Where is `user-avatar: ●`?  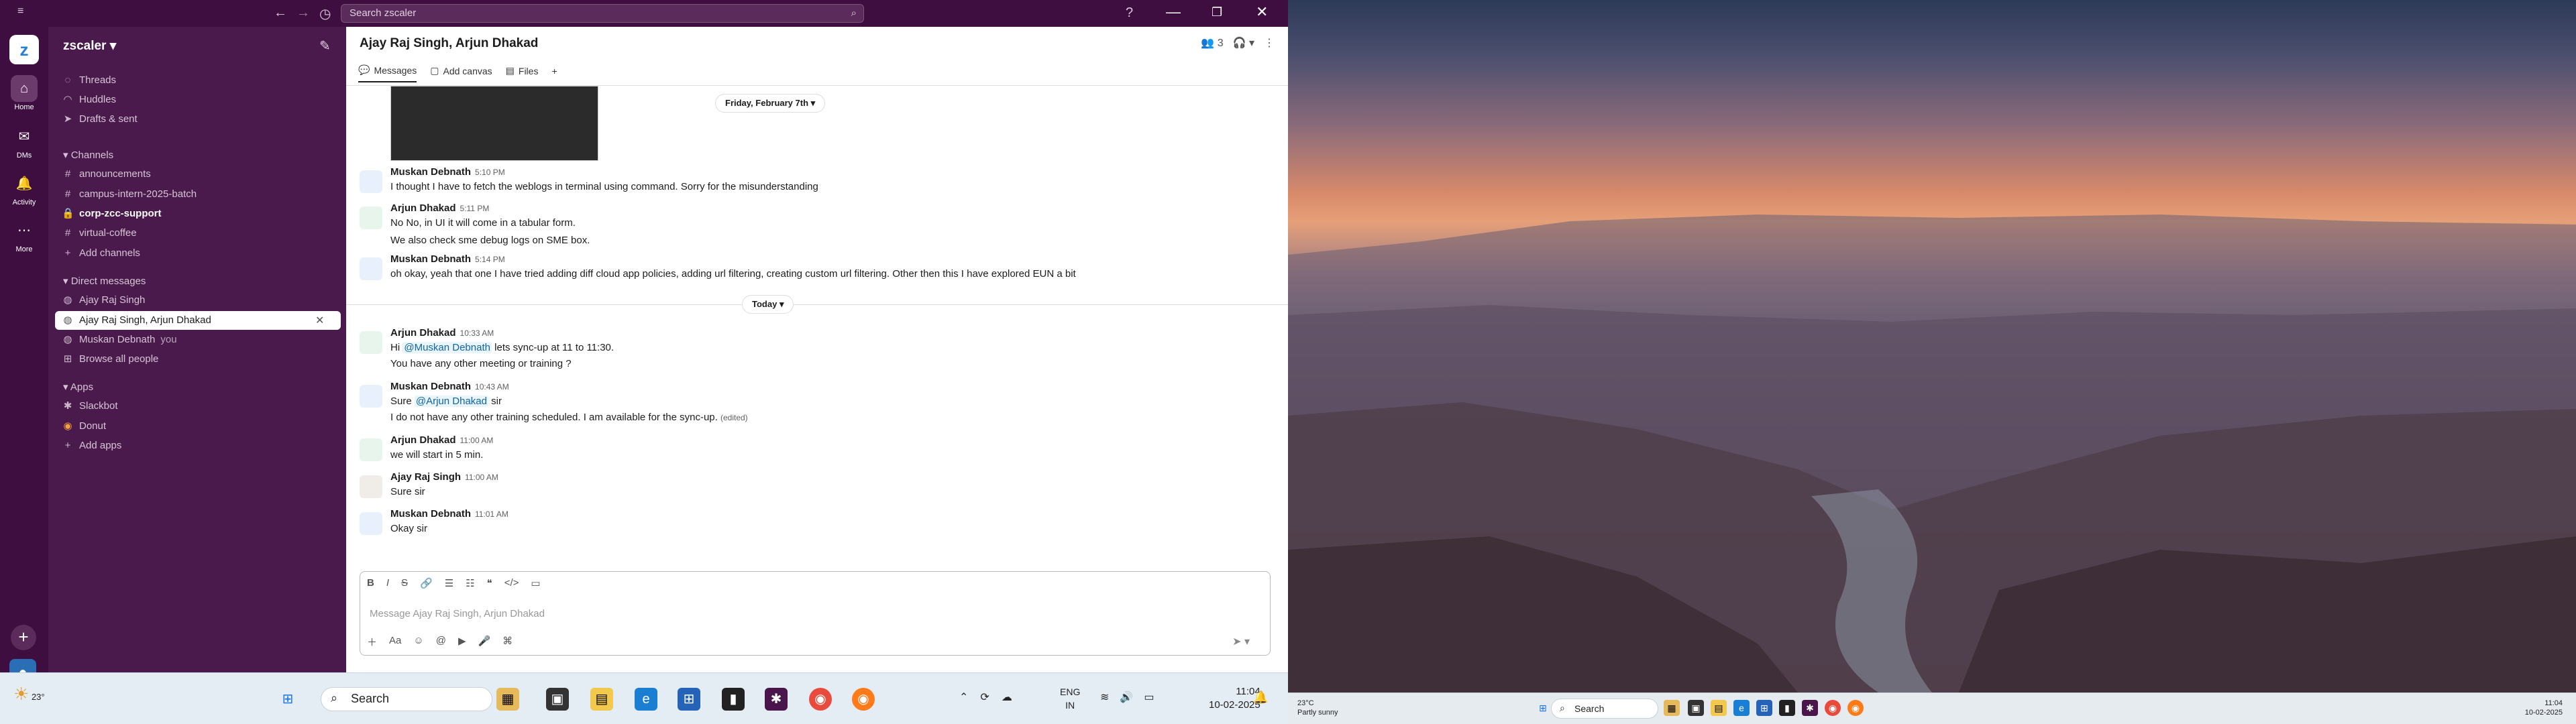
user-avatar: ● is located at coordinates (22, 665).